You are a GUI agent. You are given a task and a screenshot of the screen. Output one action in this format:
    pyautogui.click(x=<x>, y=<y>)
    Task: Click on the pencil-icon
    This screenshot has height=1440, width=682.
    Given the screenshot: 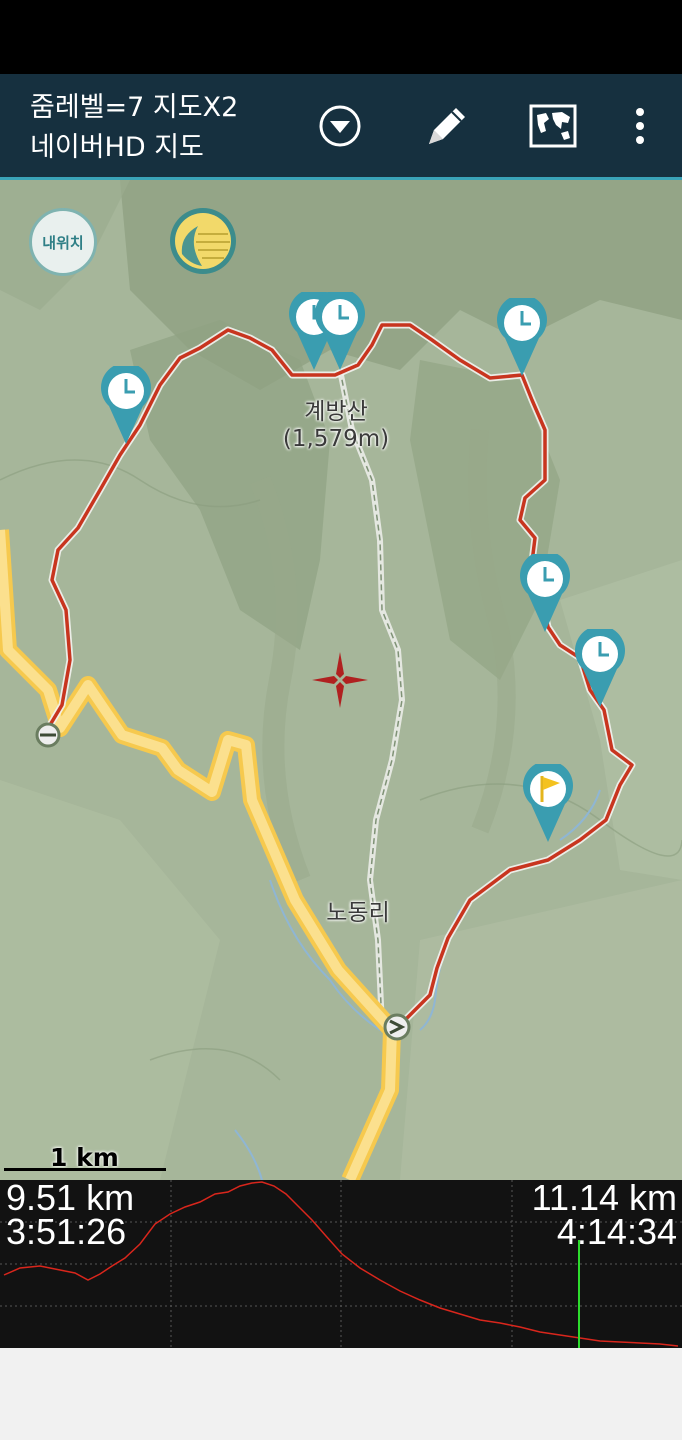 What is the action you would take?
    pyautogui.click(x=447, y=126)
    